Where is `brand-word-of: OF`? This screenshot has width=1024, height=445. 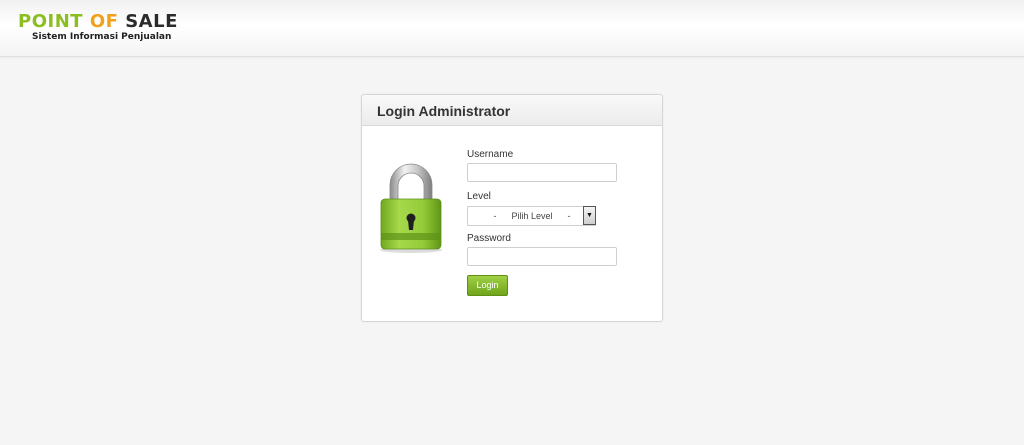
brand-word-of: OF is located at coordinates (104, 21).